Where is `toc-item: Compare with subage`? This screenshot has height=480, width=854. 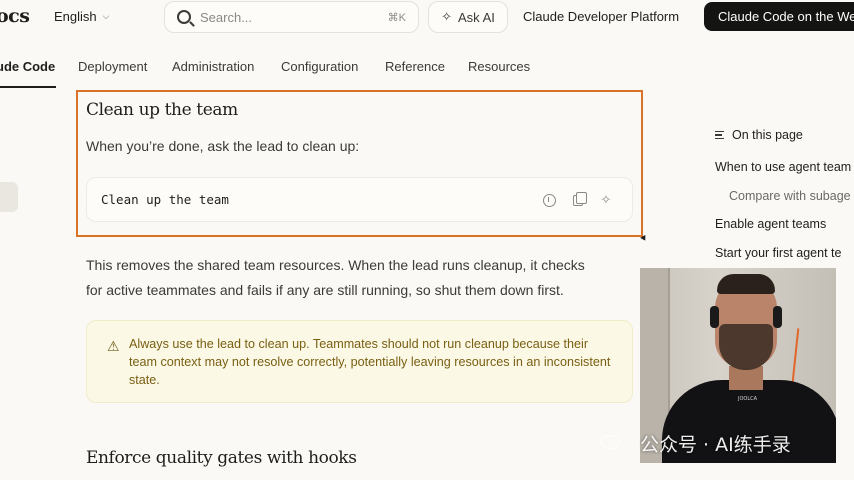
toc-item: Compare with subage is located at coordinates (790, 196).